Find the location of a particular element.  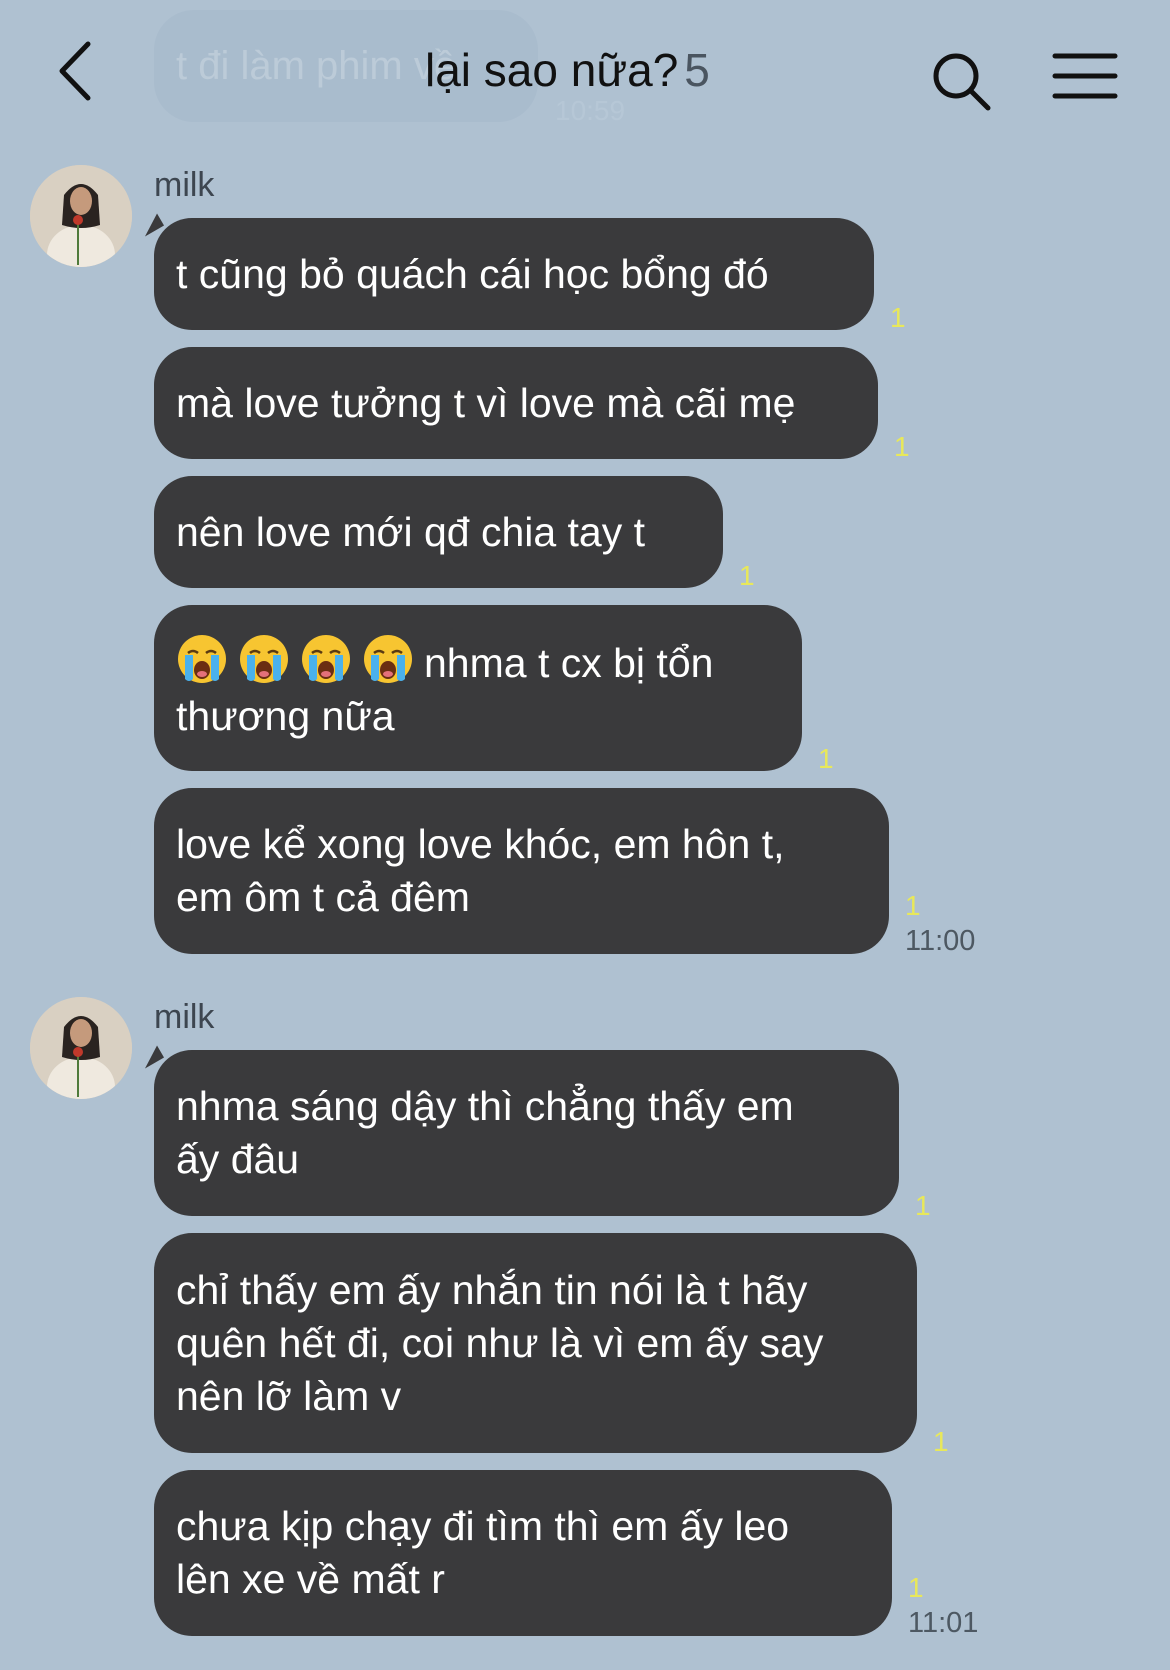

back-chevron-icon is located at coordinates (75, 71).